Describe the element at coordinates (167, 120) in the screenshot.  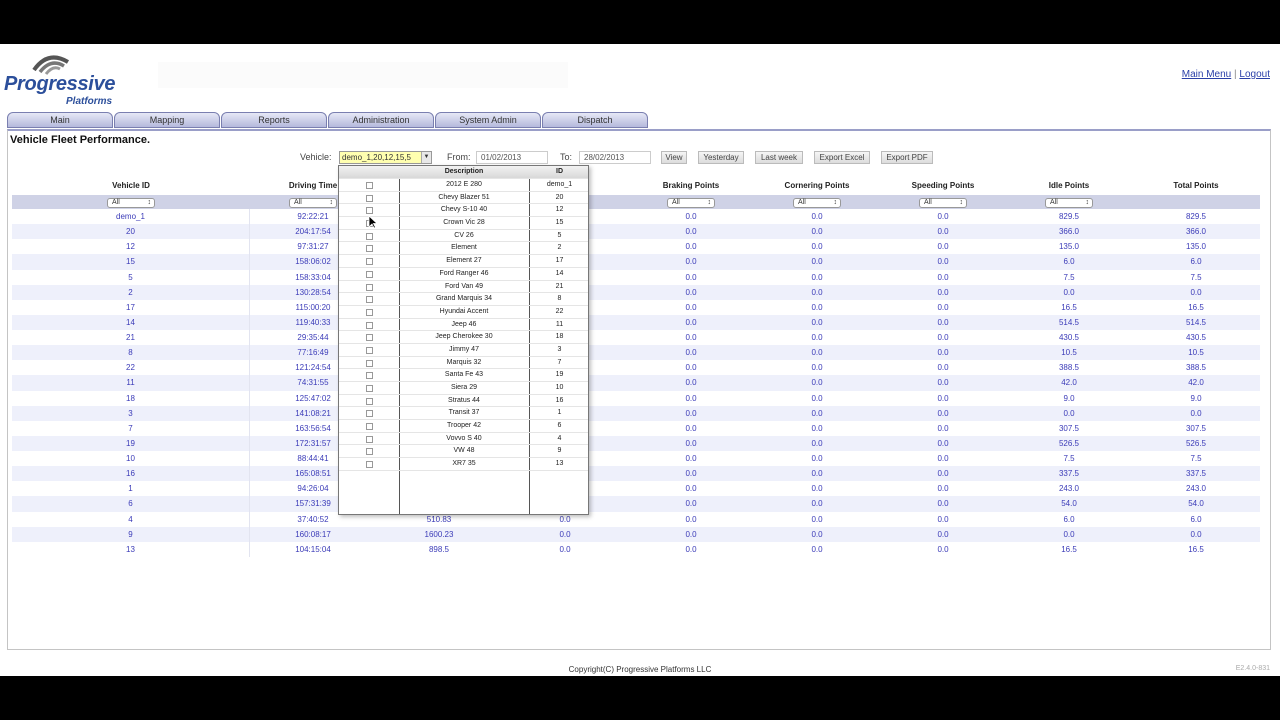
I see `tab-mapping: Mapping` at that location.